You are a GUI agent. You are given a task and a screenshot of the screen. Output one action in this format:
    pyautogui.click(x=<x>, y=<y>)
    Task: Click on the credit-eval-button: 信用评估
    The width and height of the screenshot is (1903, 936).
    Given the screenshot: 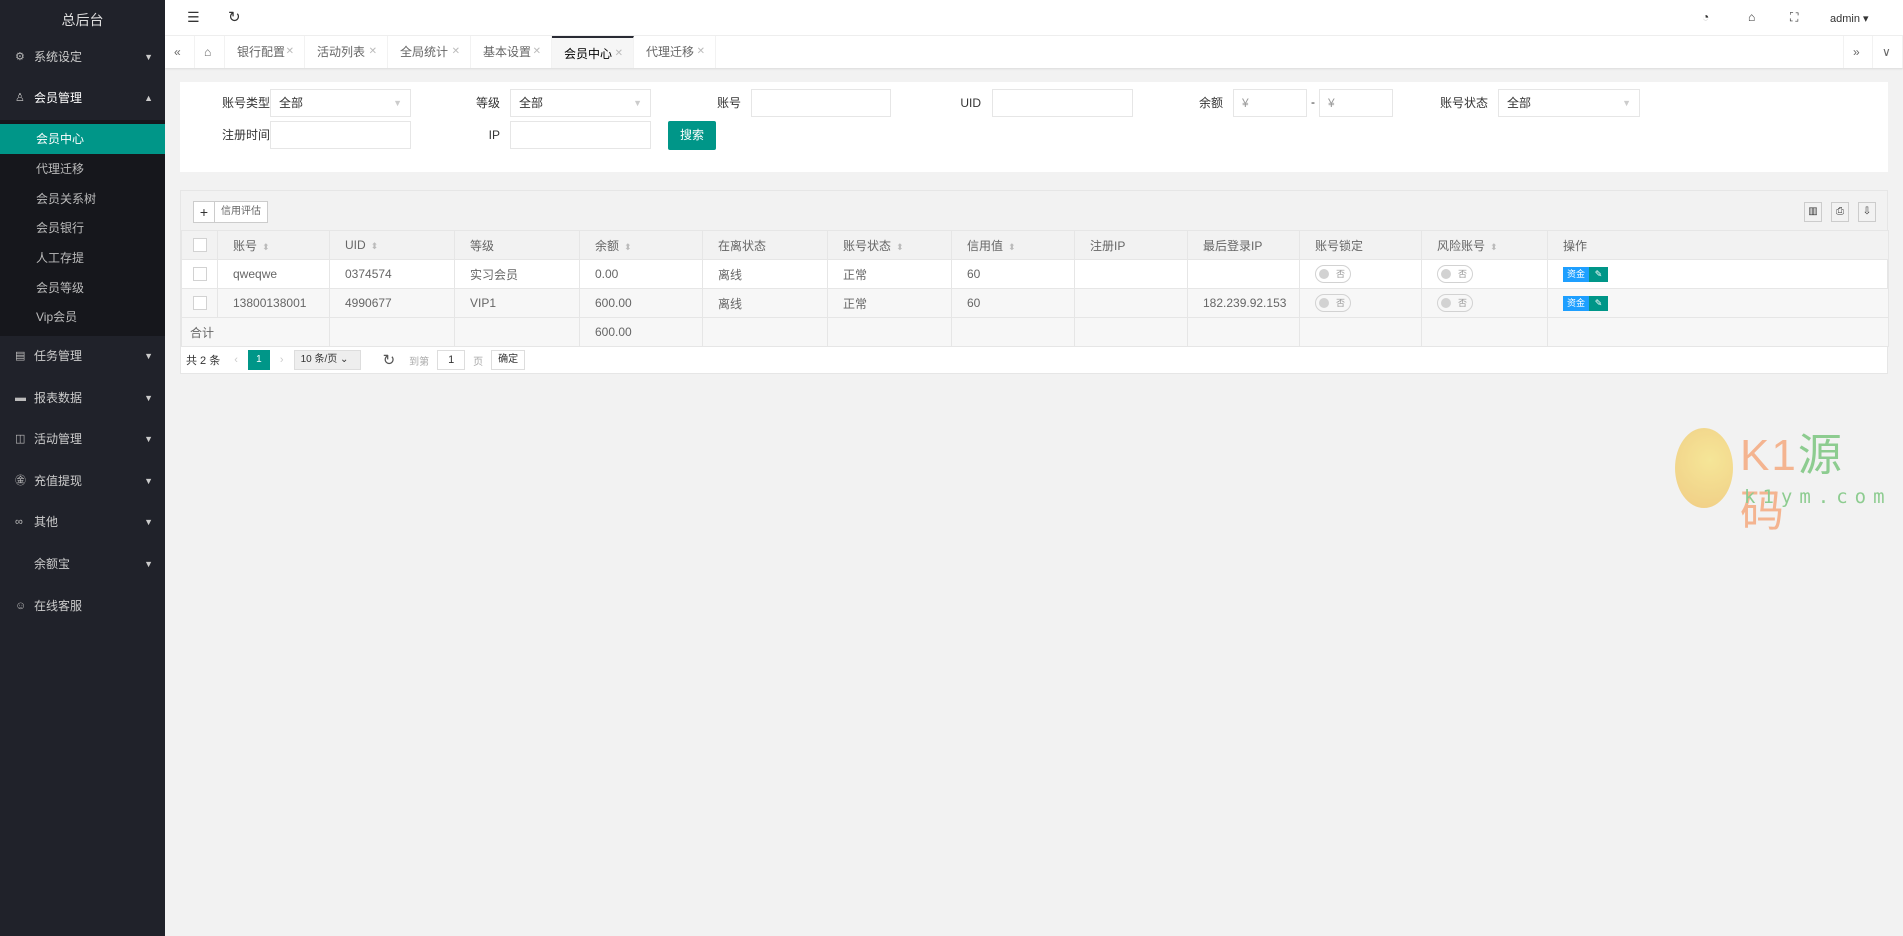 What is the action you would take?
    pyautogui.click(x=241, y=212)
    